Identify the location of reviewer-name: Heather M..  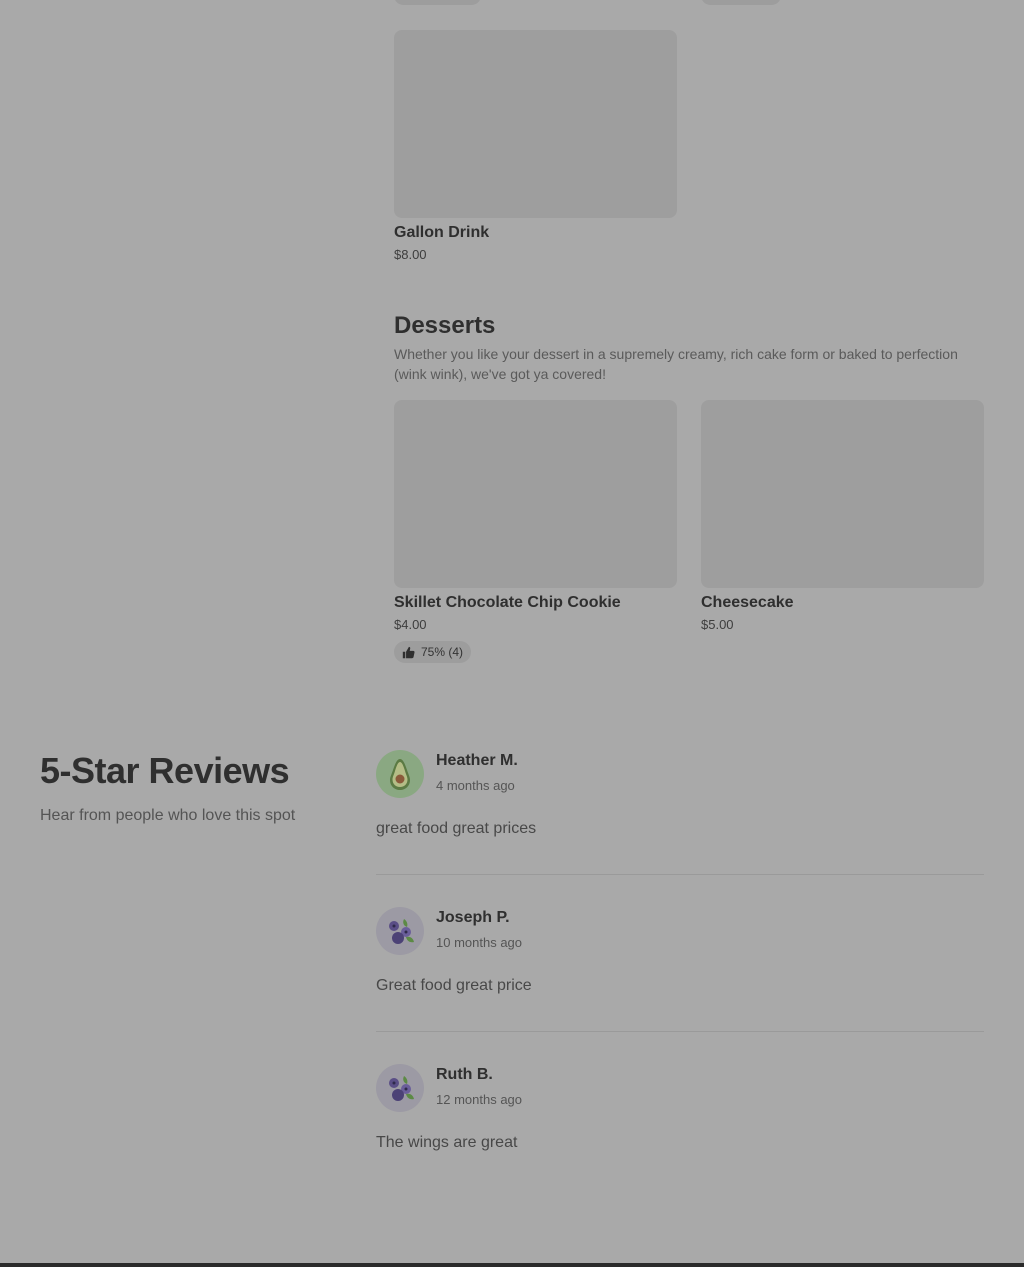
(477, 760).